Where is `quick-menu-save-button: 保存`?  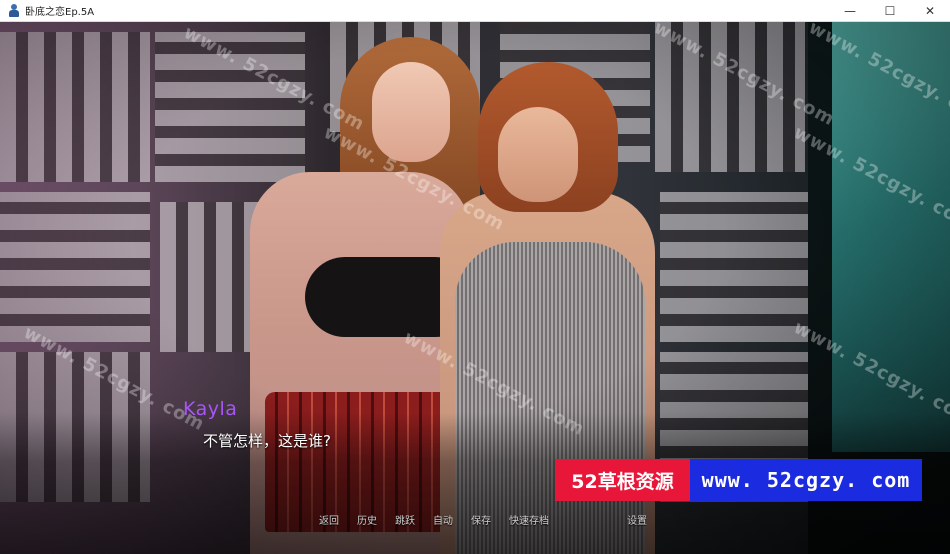
quick-menu-save-button: 保存 is located at coordinates (481, 522).